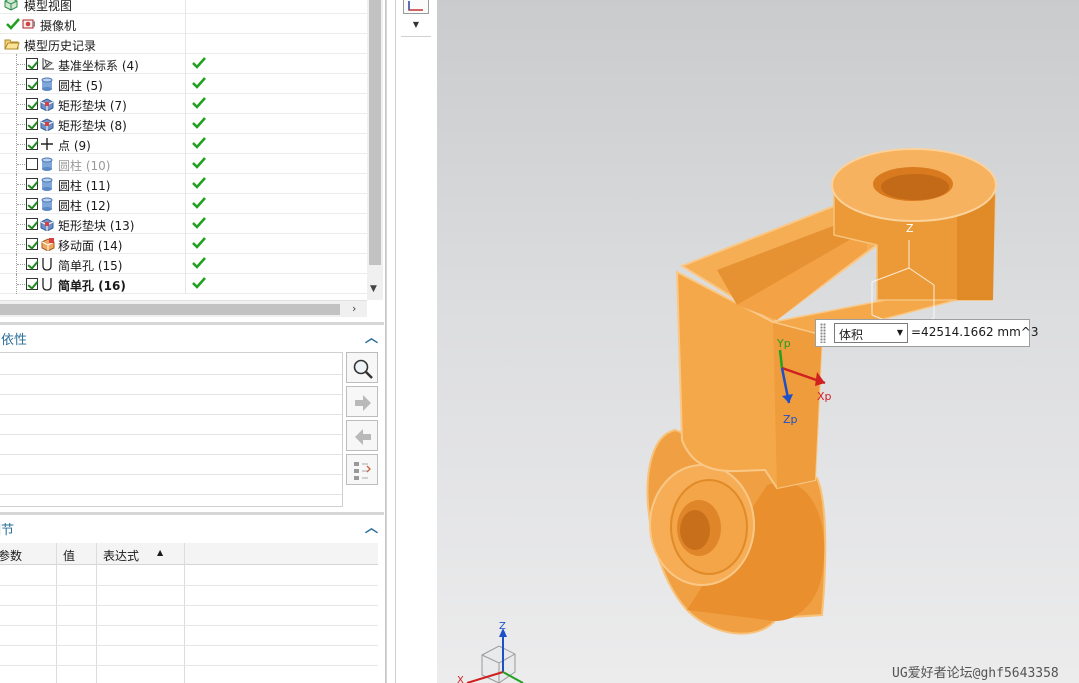 Image resolution: width=1079 pixels, height=683 pixels. I want to click on model-views-icon, so click(11, 7).